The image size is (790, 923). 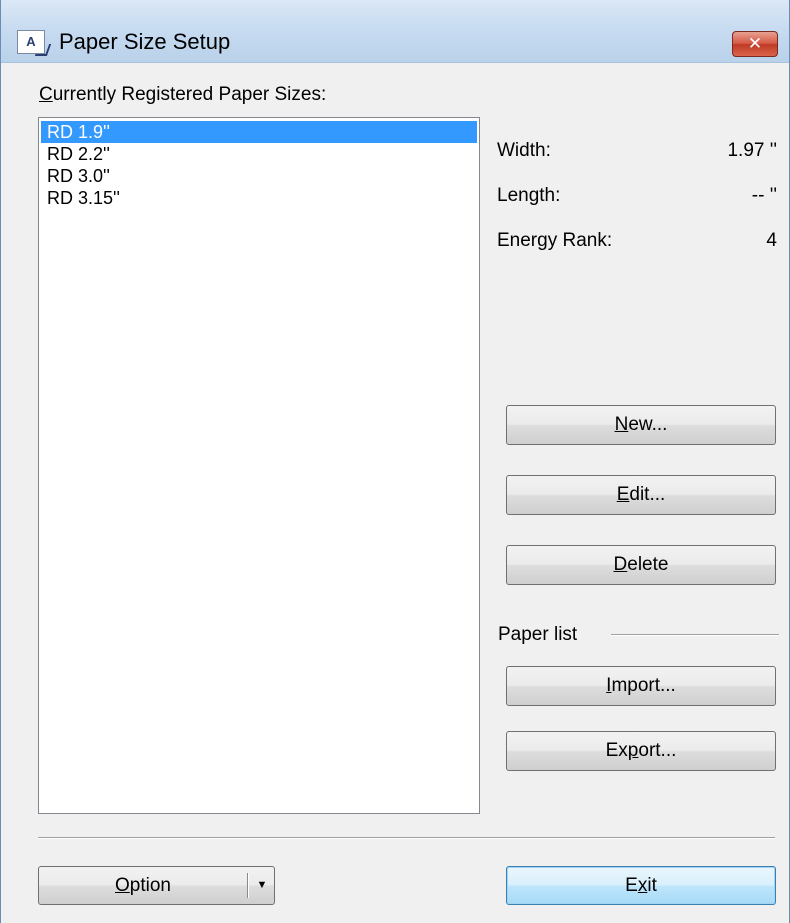 What do you see at coordinates (31, 42) in the screenshot?
I see `paper-size-app-icon: A` at bounding box center [31, 42].